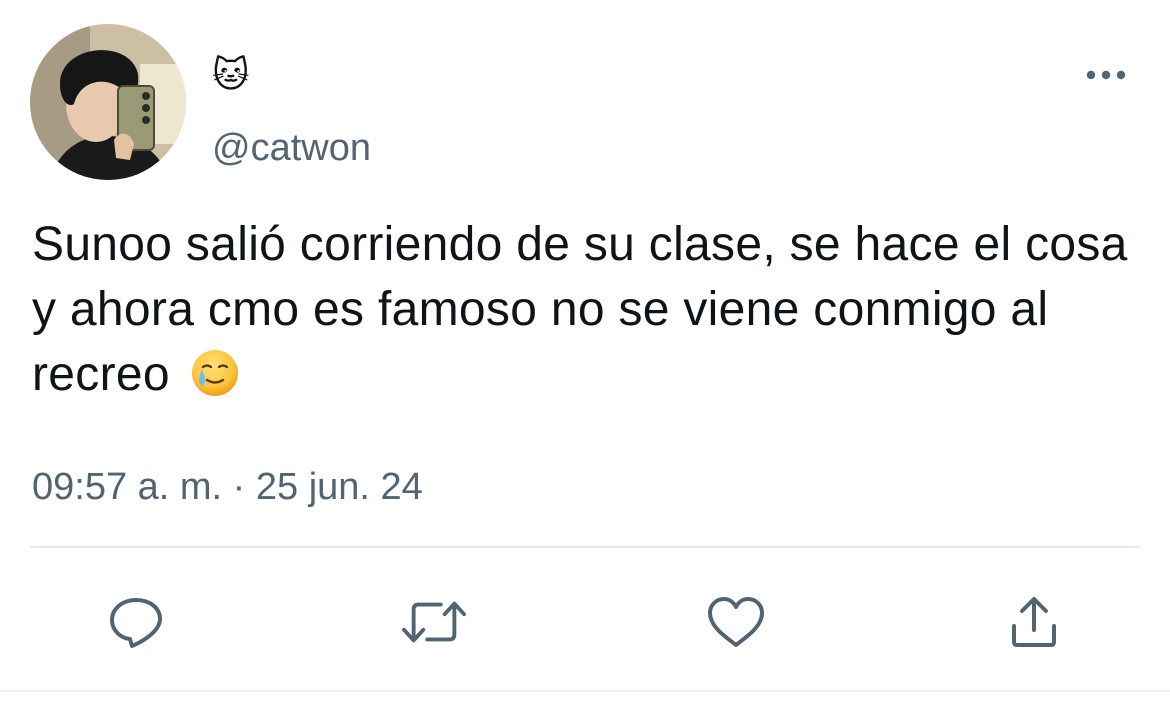 This screenshot has width=1170, height=711. I want to click on reply-icon, so click(136, 623).